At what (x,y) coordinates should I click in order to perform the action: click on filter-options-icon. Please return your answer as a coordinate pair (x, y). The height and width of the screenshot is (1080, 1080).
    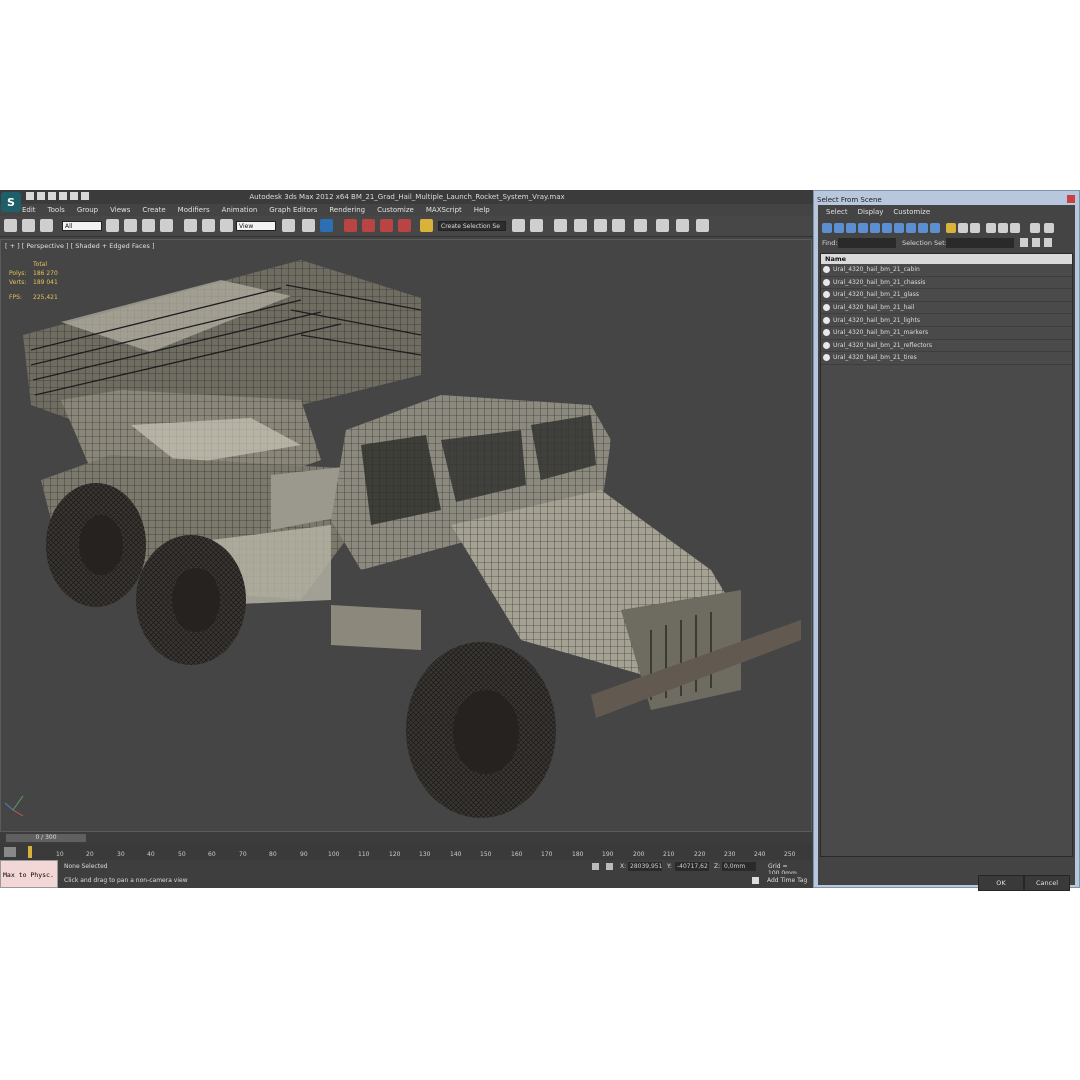
    Looking at the image, I should click on (1049, 228).